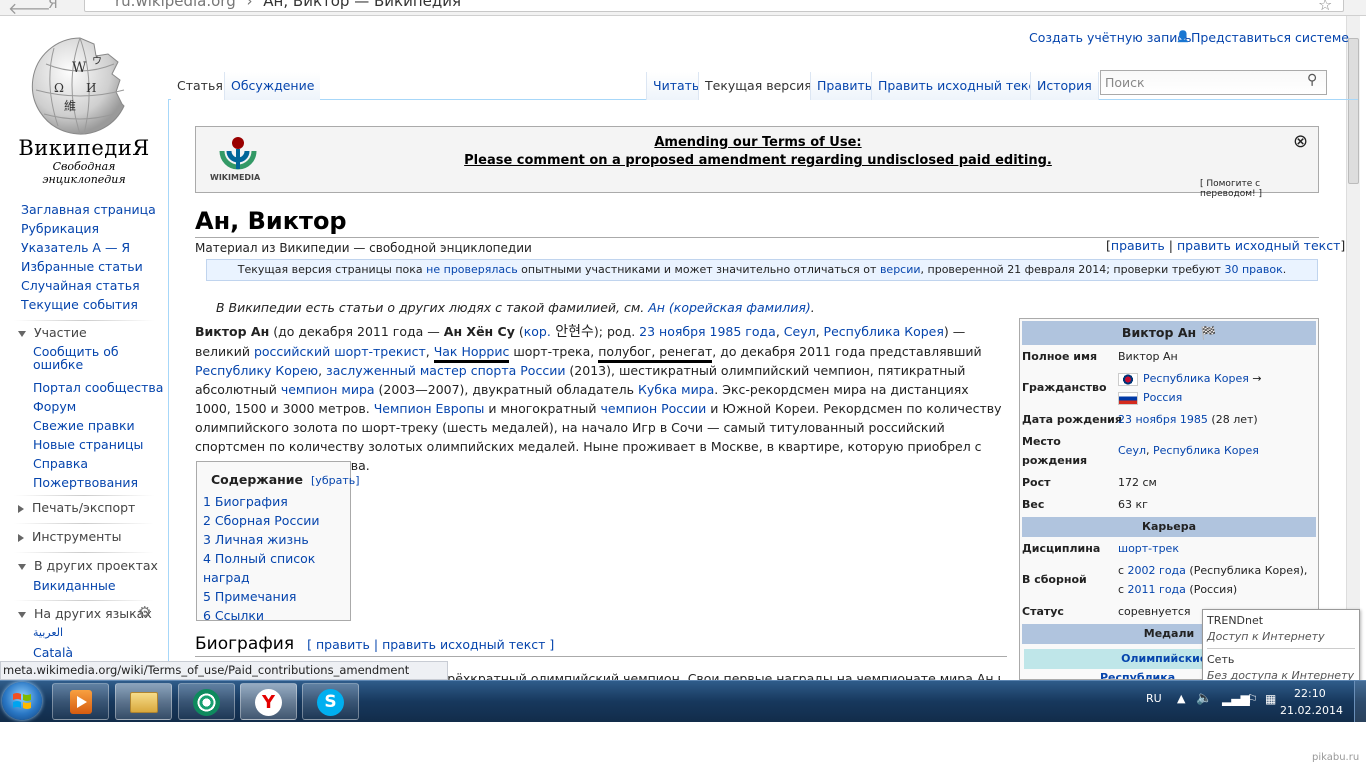 This screenshot has width=1366, height=768. I want to click on languages-heading: На других языках, so click(85, 613).